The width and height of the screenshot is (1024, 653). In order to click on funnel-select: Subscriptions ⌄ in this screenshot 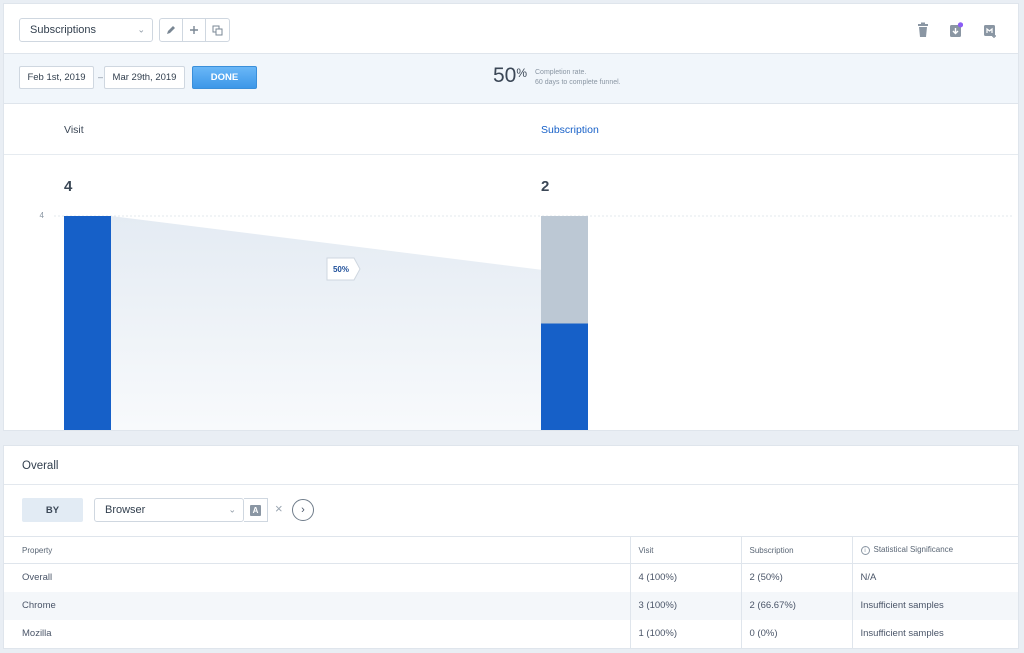, I will do `click(86, 30)`.